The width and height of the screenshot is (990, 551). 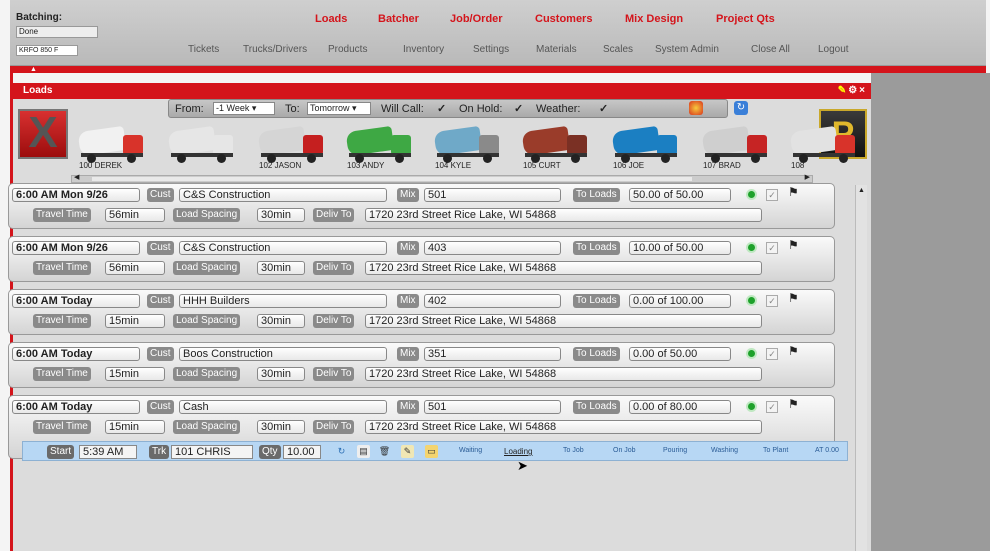 I want to click on truck-card: 106 JOE, so click(x=646, y=145).